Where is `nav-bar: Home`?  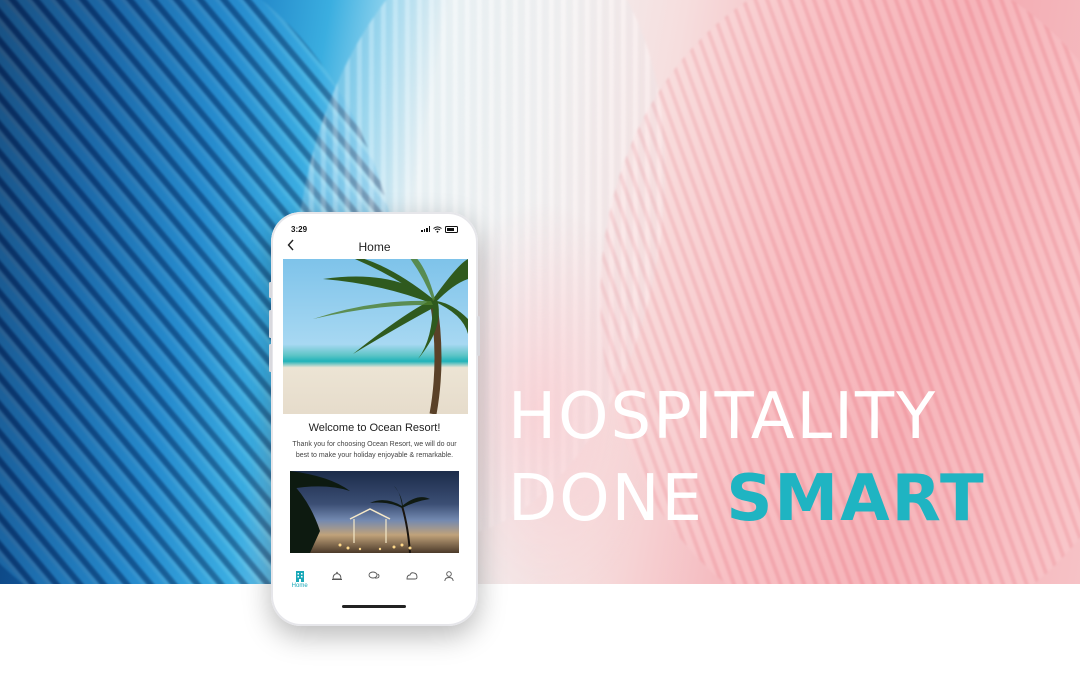 nav-bar: Home is located at coordinates (374, 247).